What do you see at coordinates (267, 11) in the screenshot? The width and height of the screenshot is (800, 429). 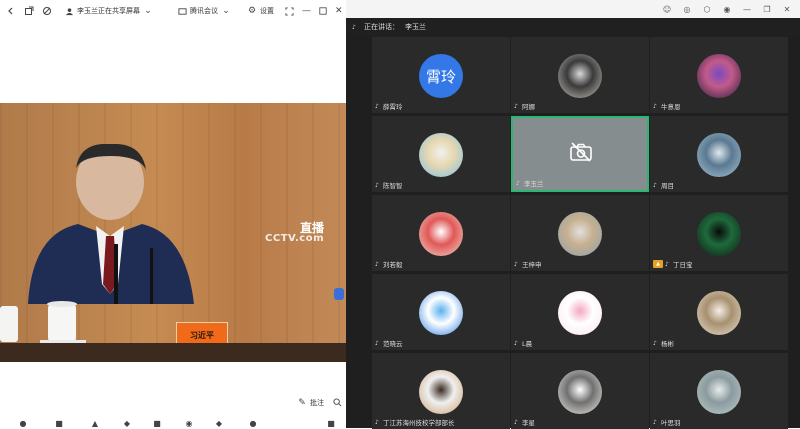 I see `settings-label: 设置` at bounding box center [267, 11].